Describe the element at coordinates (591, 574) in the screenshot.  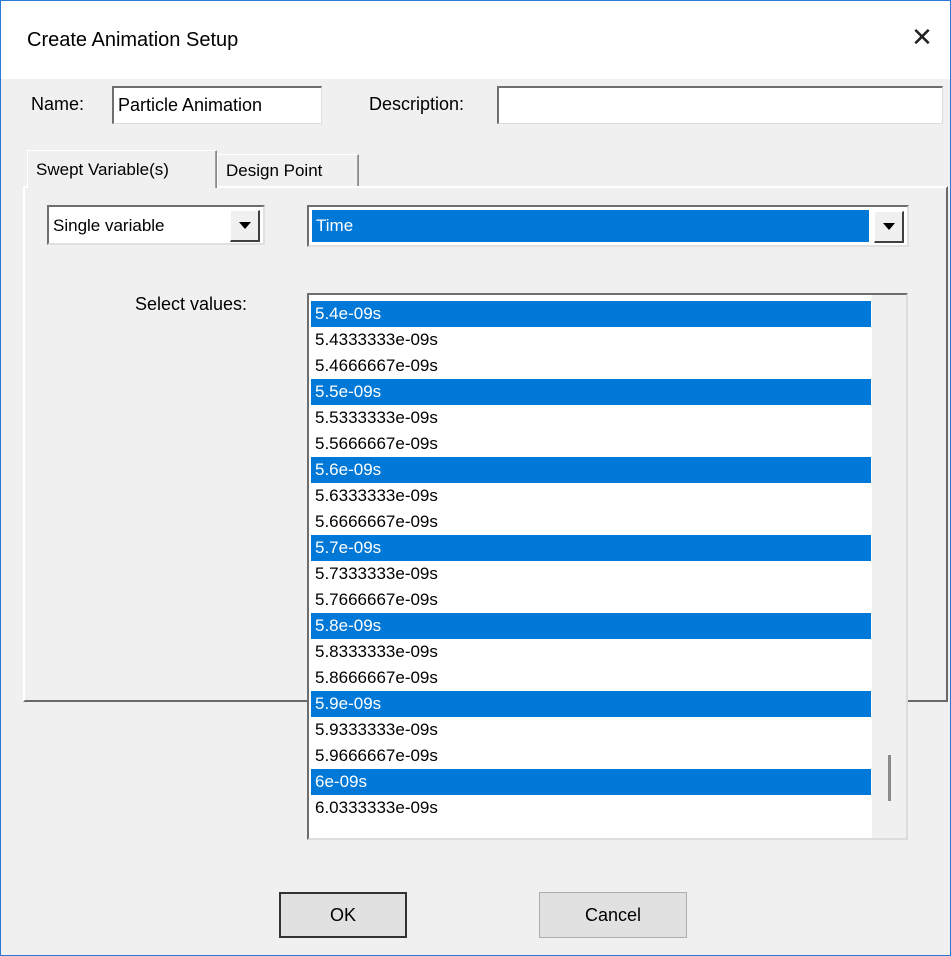
I see `list-item: 5.7333333e-09s` at that location.